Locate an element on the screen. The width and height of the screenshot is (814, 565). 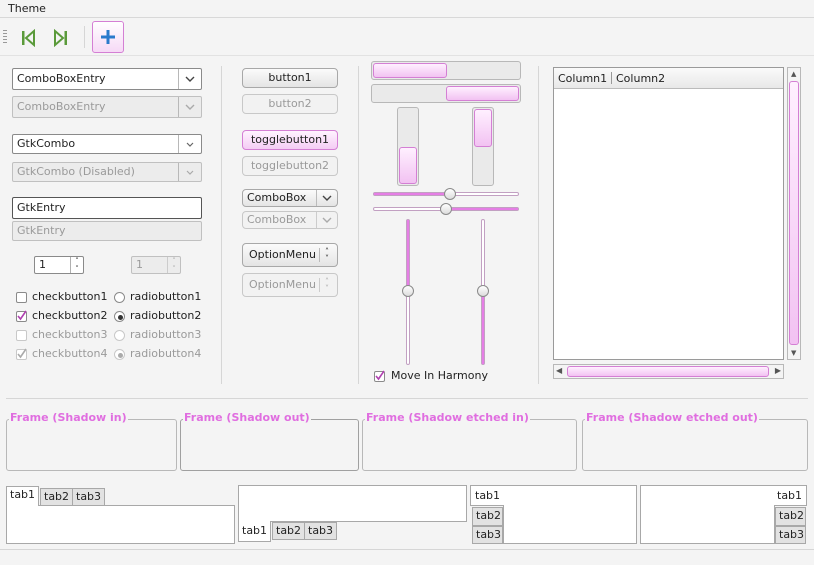
togglebutton-1: togglebutton1 is located at coordinates (290, 140).